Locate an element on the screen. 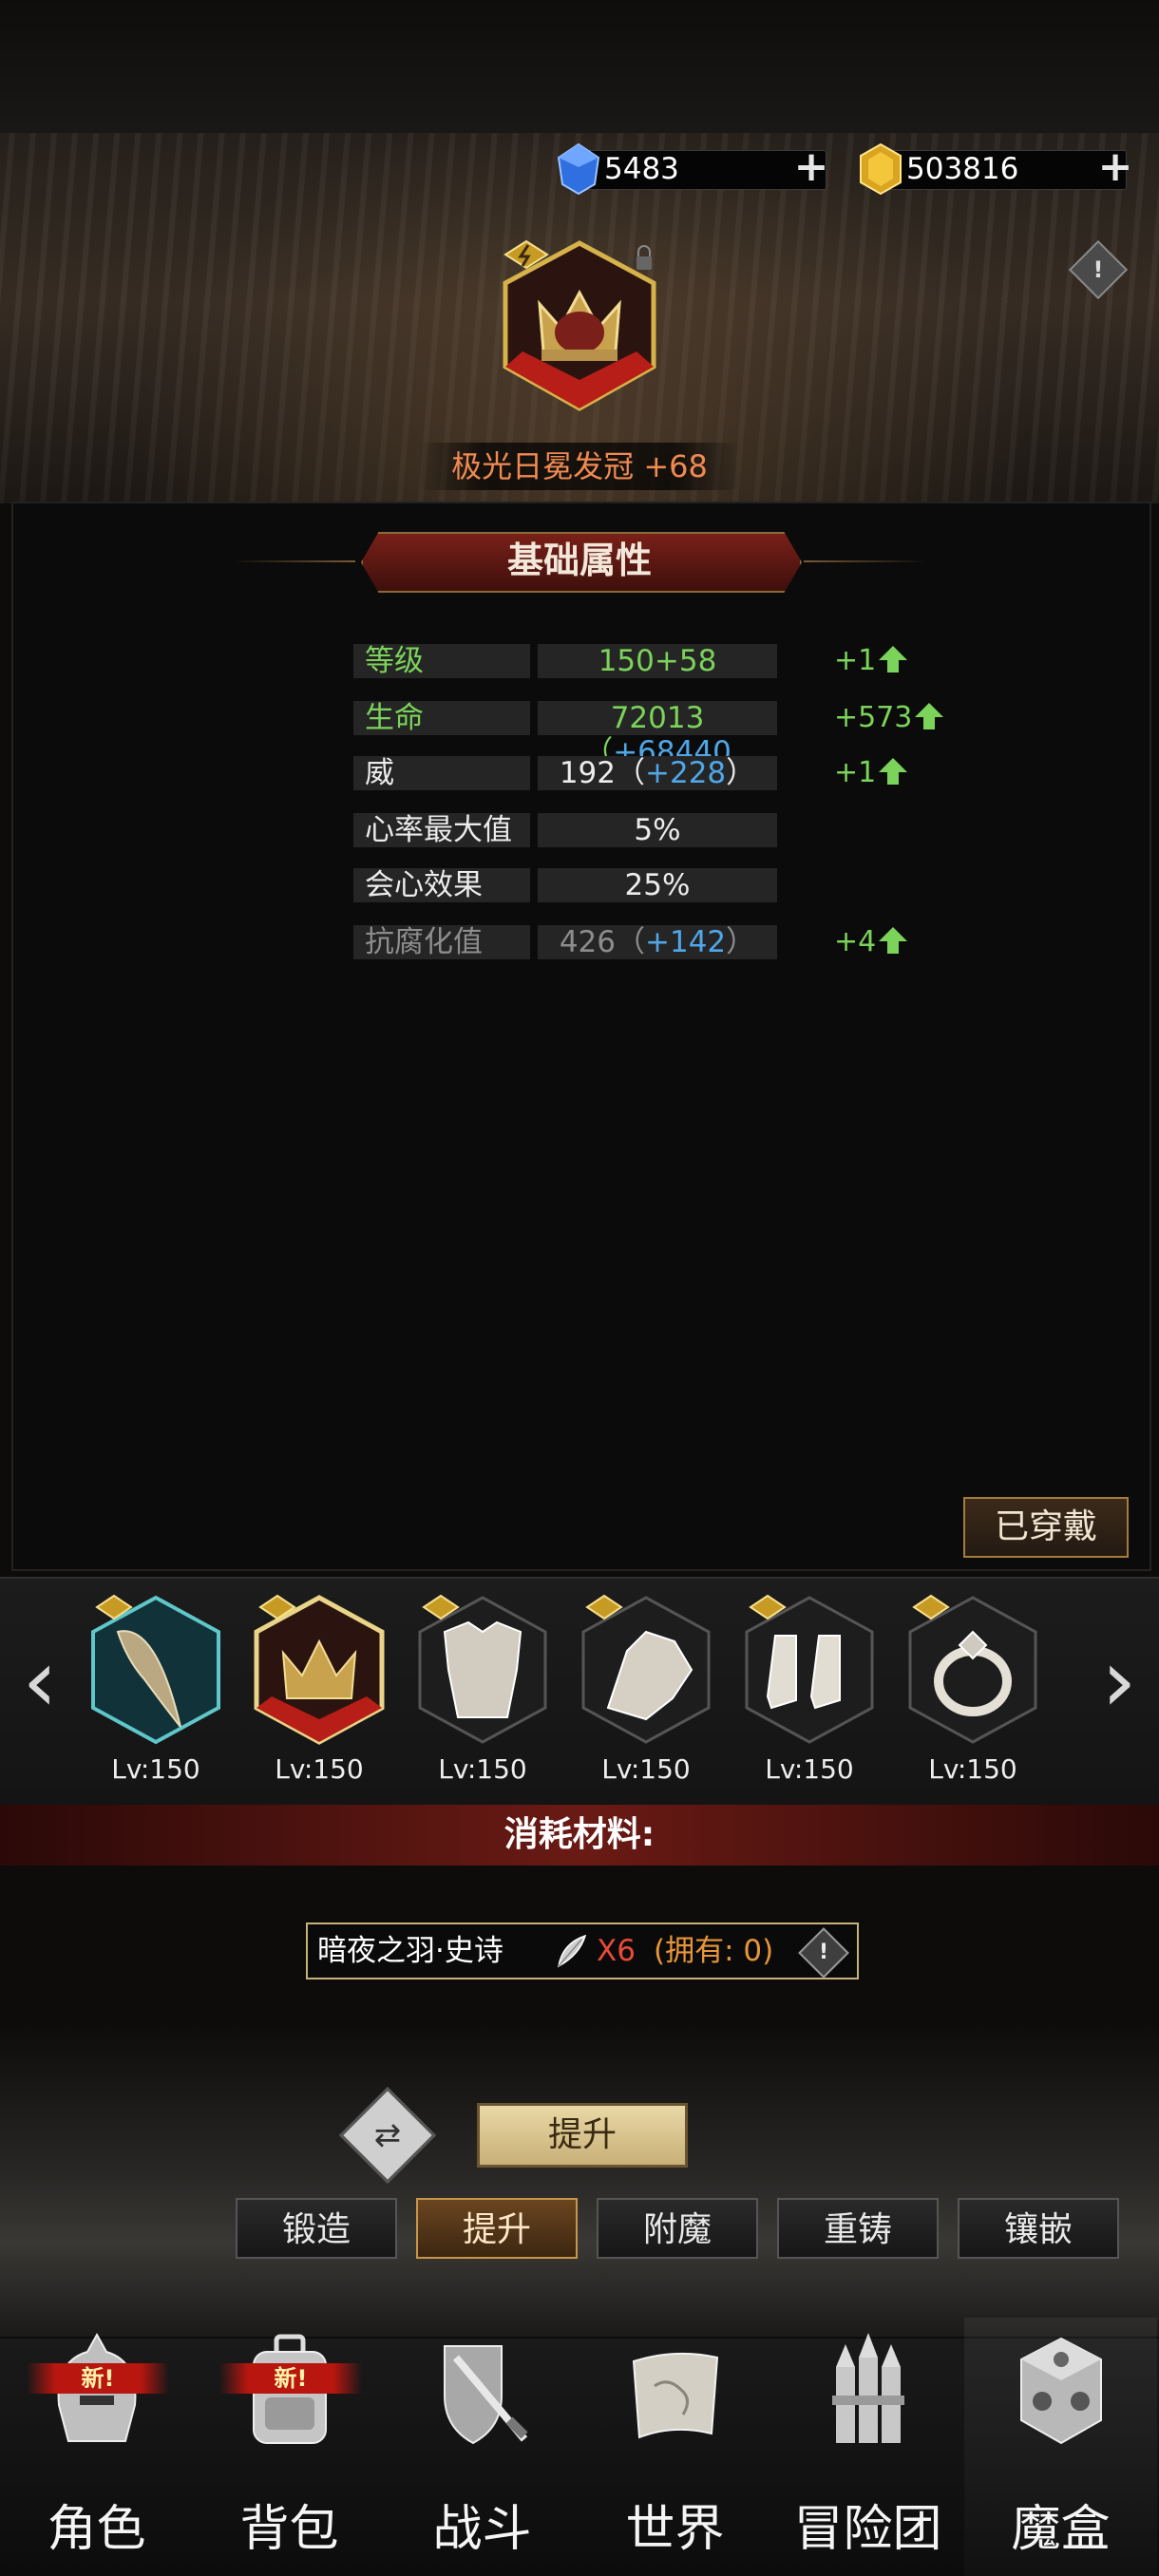  attr-delta-might: +1 is located at coordinates (871, 773).